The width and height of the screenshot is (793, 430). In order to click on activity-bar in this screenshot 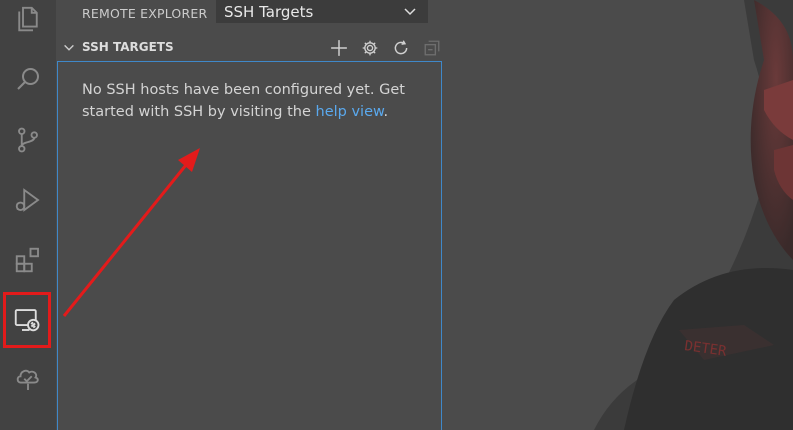, I will do `click(28, 215)`.